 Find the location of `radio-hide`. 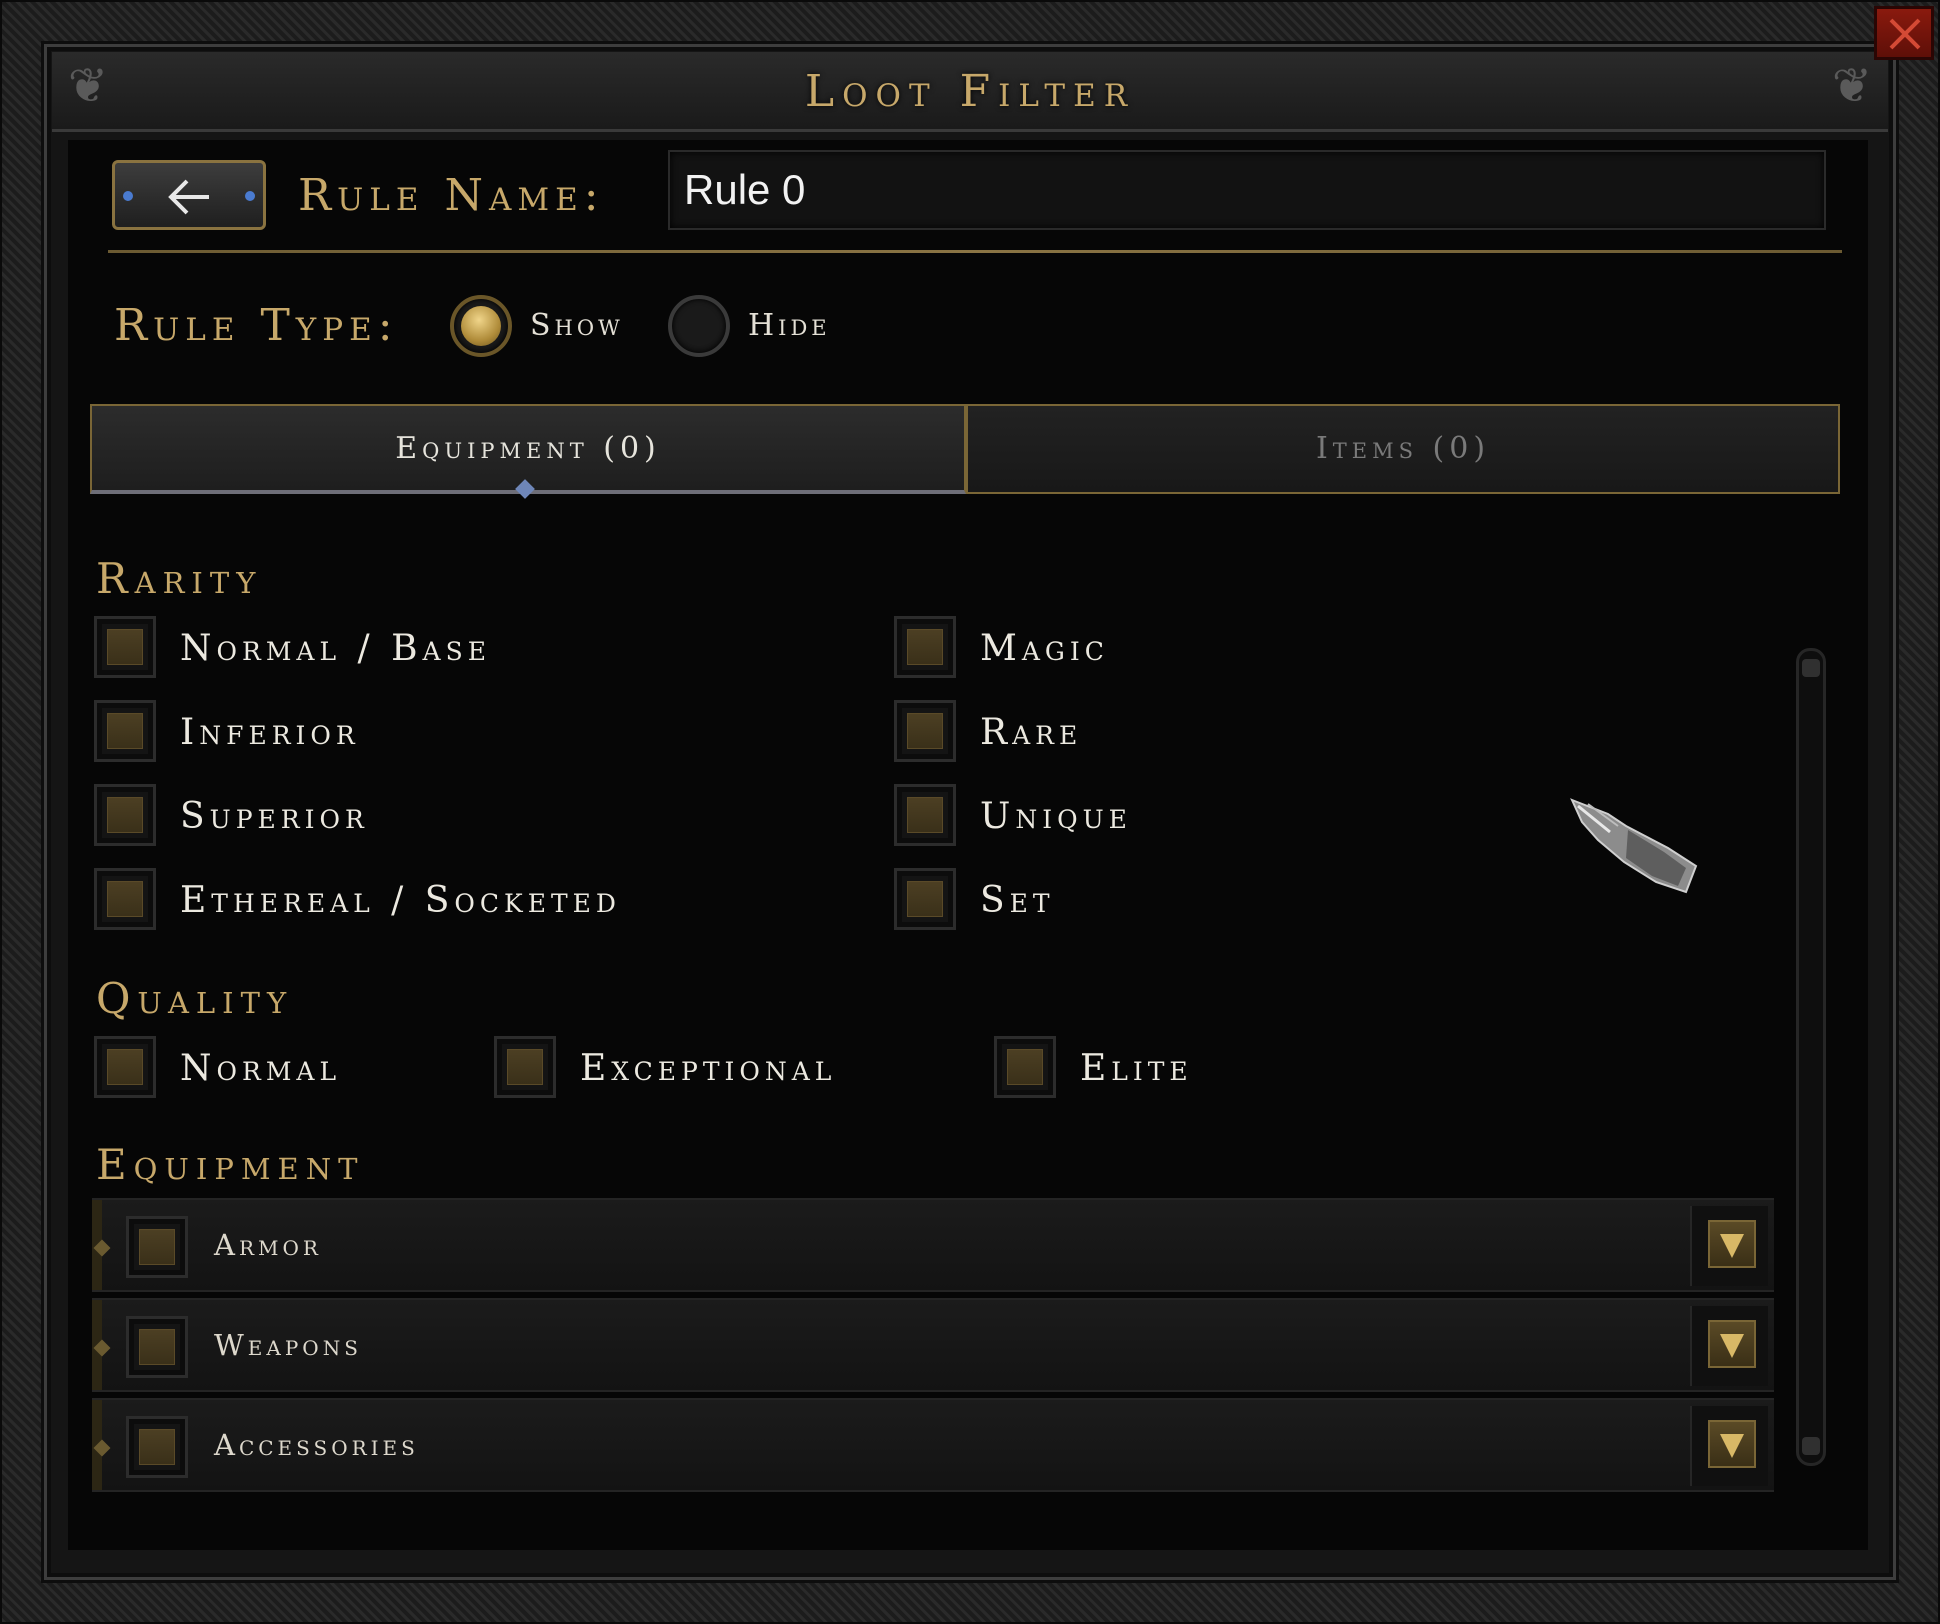

radio-hide is located at coordinates (699, 326).